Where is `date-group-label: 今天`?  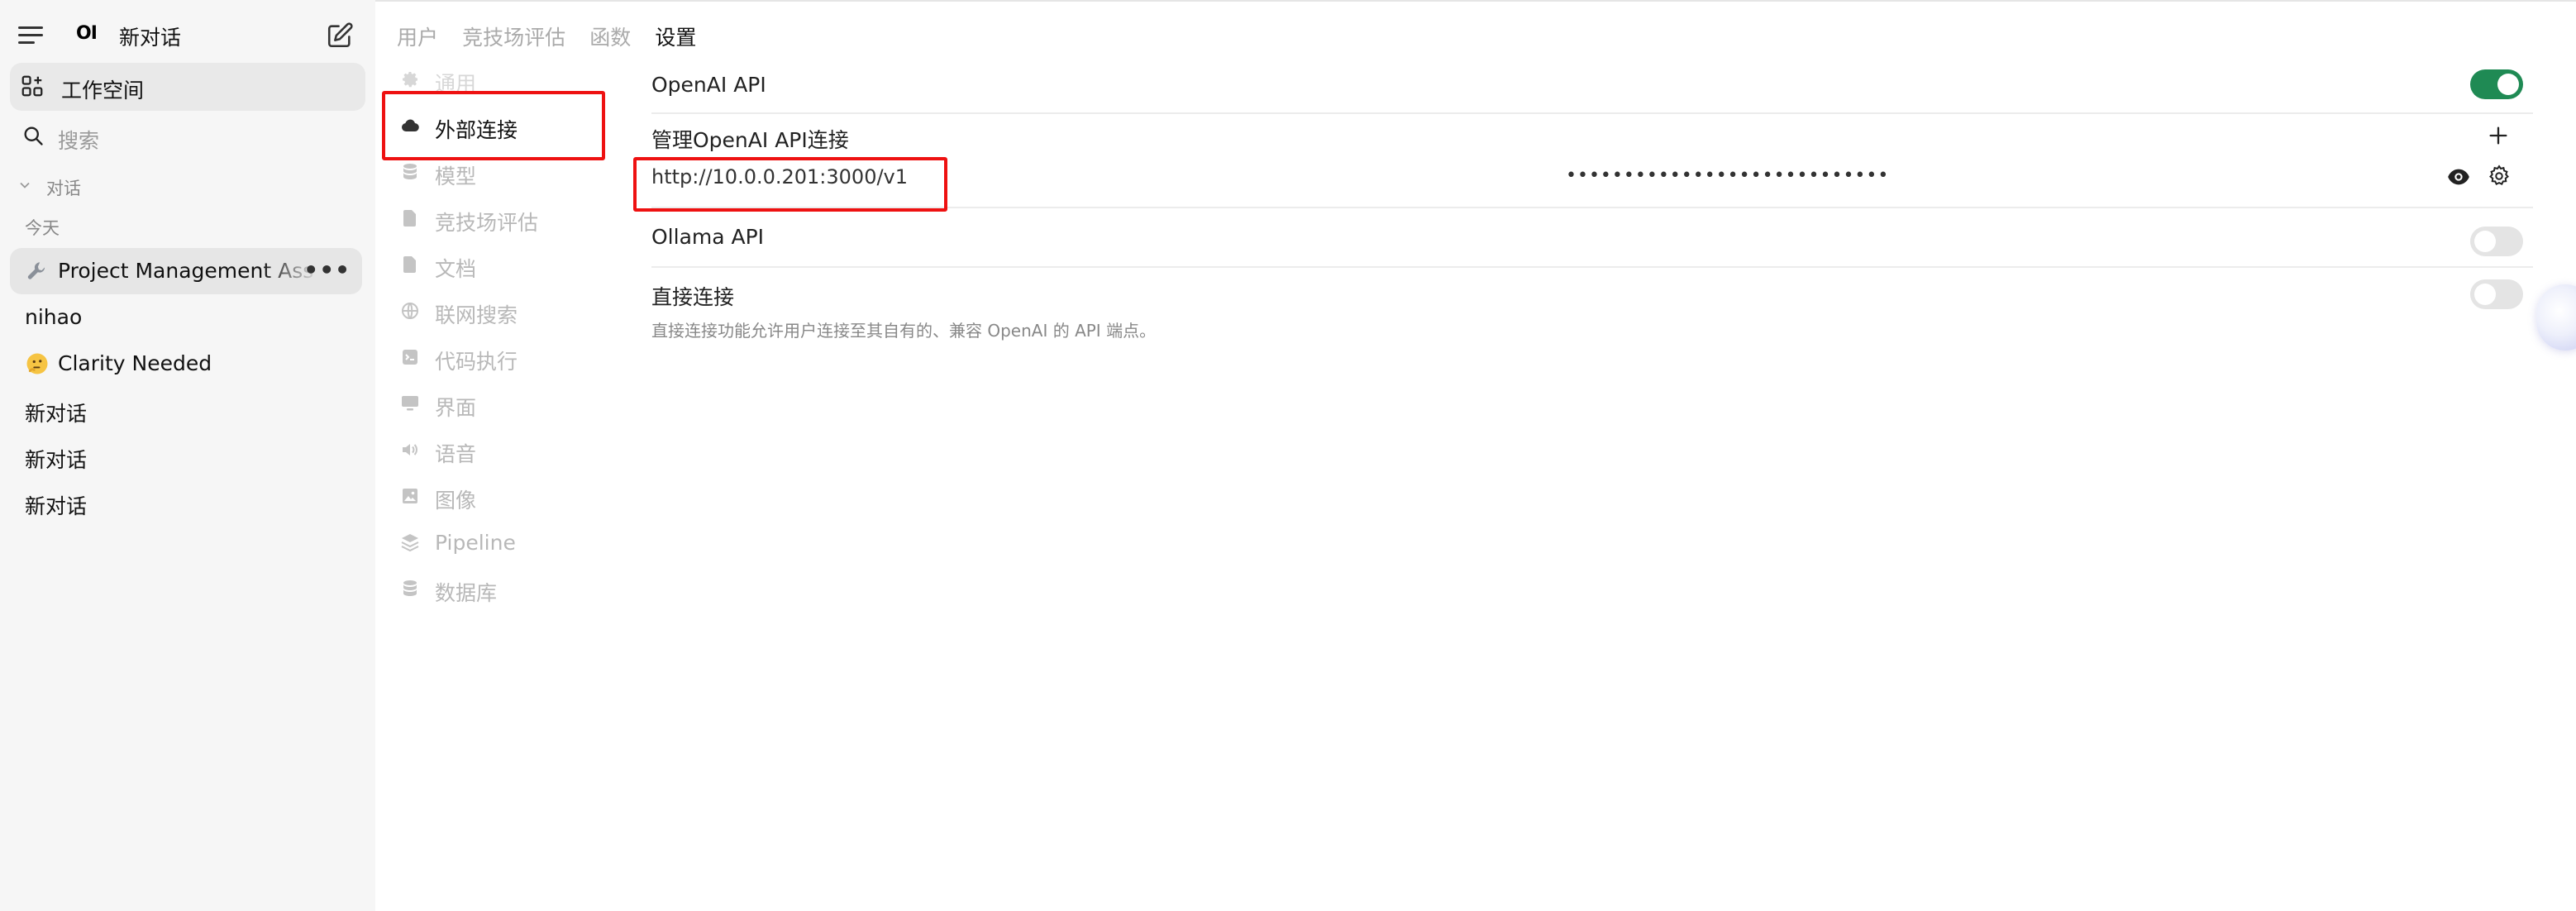 date-group-label: 今天 is located at coordinates (42, 228).